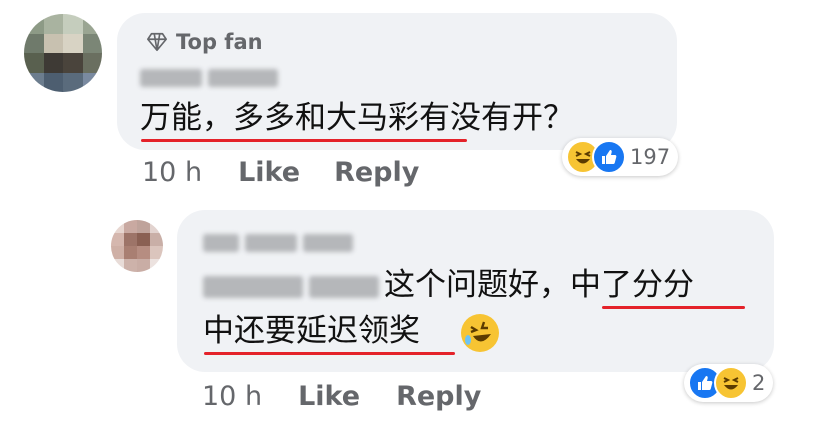 The image size is (828, 422). What do you see at coordinates (291, 287) in the screenshot?
I see `blurred-mentioned-name` at bounding box center [291, 287].